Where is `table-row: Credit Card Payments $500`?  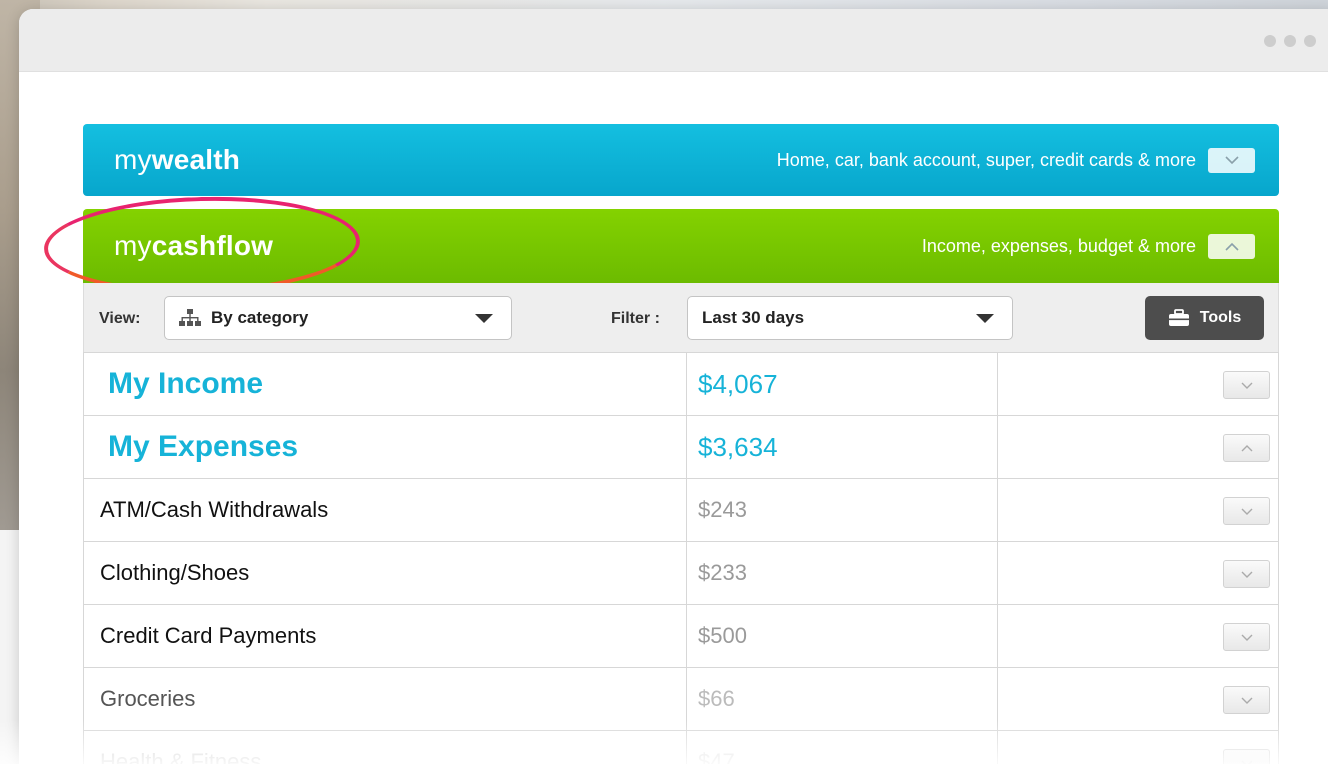 table-row: Credit Card Payments $500 is located at coordinates (681, 635).